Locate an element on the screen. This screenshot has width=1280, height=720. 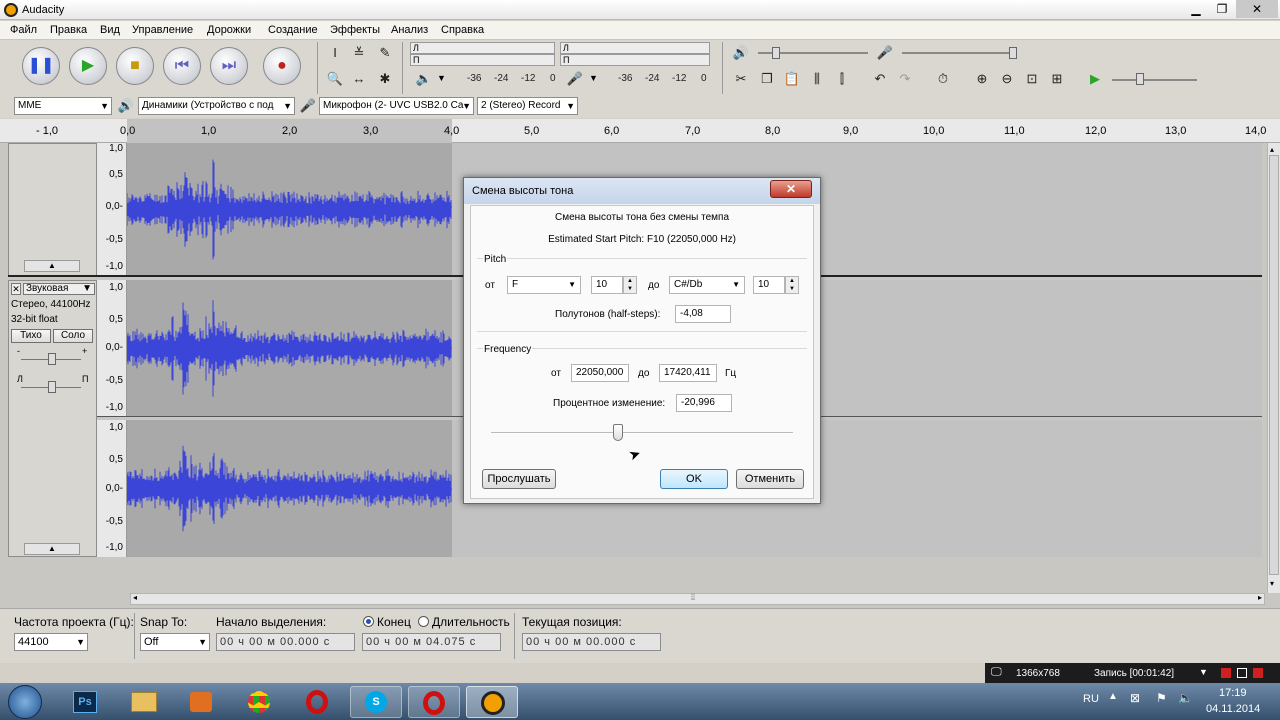
timeshift-tool-icon: ↔ is located at coordinates (359, 79).